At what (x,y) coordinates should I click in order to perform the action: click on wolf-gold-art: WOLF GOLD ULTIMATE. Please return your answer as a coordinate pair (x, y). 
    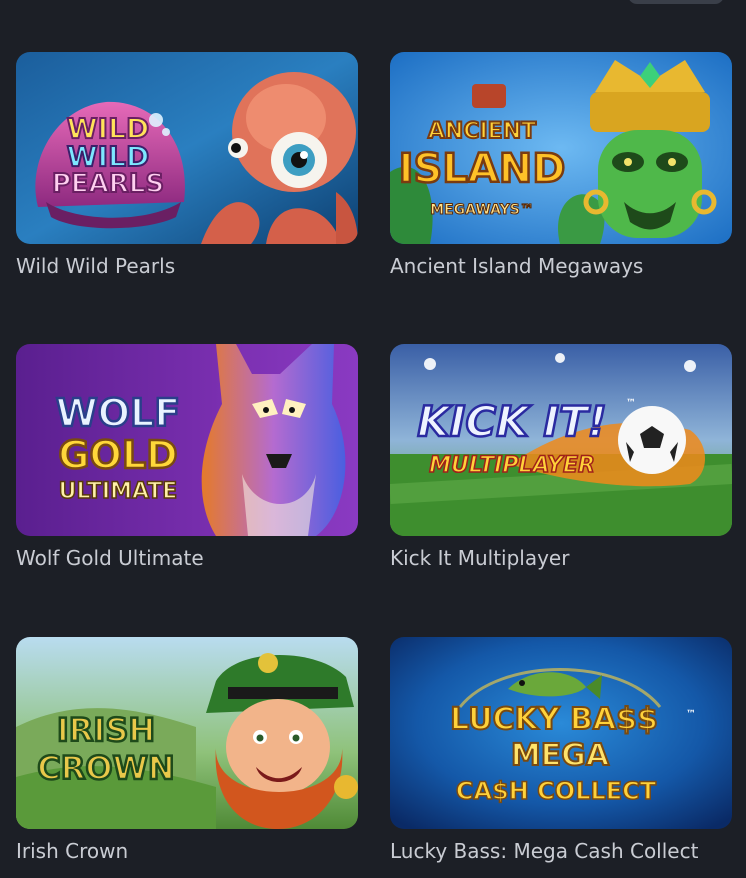
    Looking at the image, I should click on (187, 440).